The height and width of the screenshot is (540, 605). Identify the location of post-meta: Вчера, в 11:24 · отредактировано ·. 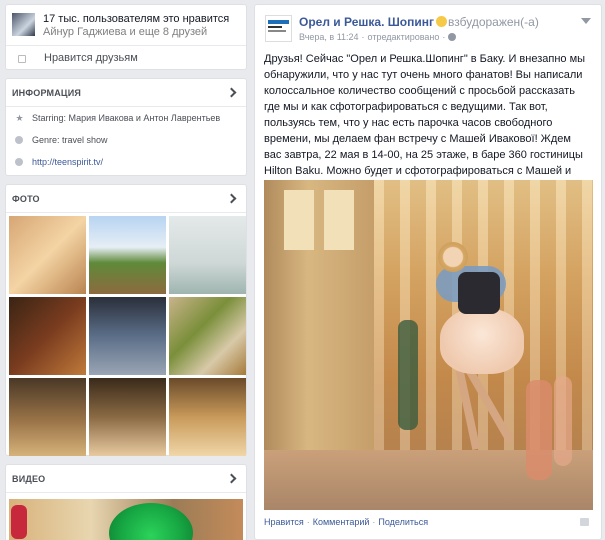
(419, 37).